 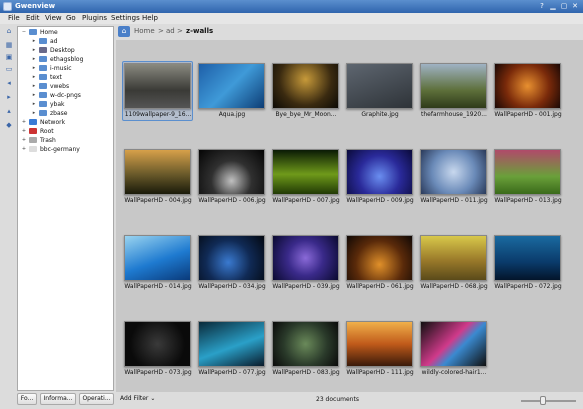 I want to click on tree-item: ▸ zbase, so click(x=65, y=113).